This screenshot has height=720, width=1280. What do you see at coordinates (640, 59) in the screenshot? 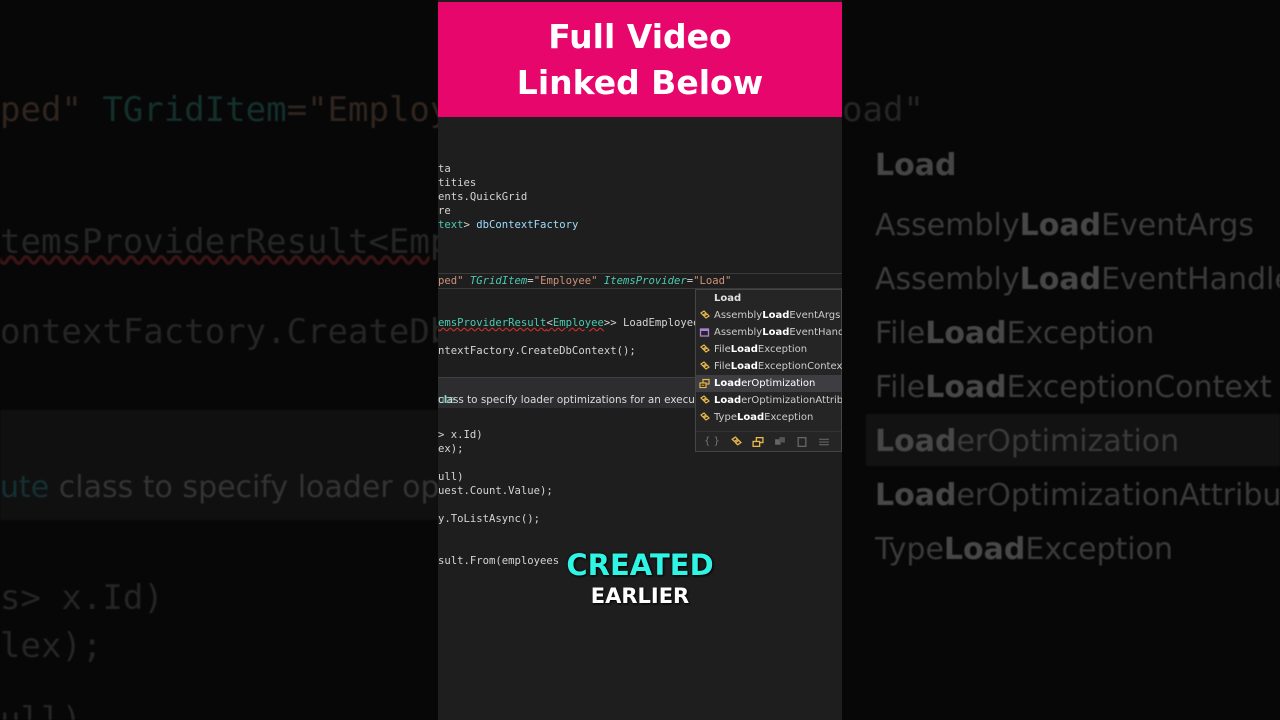
I see `promo-banner: Full Video Linked Below` at bounding box center [640, 59].